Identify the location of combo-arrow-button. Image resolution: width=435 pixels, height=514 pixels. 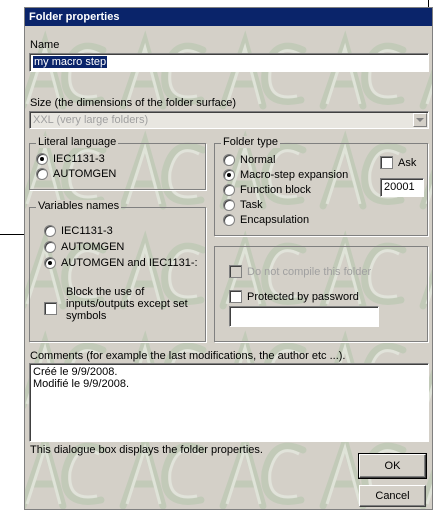
(420, 120).